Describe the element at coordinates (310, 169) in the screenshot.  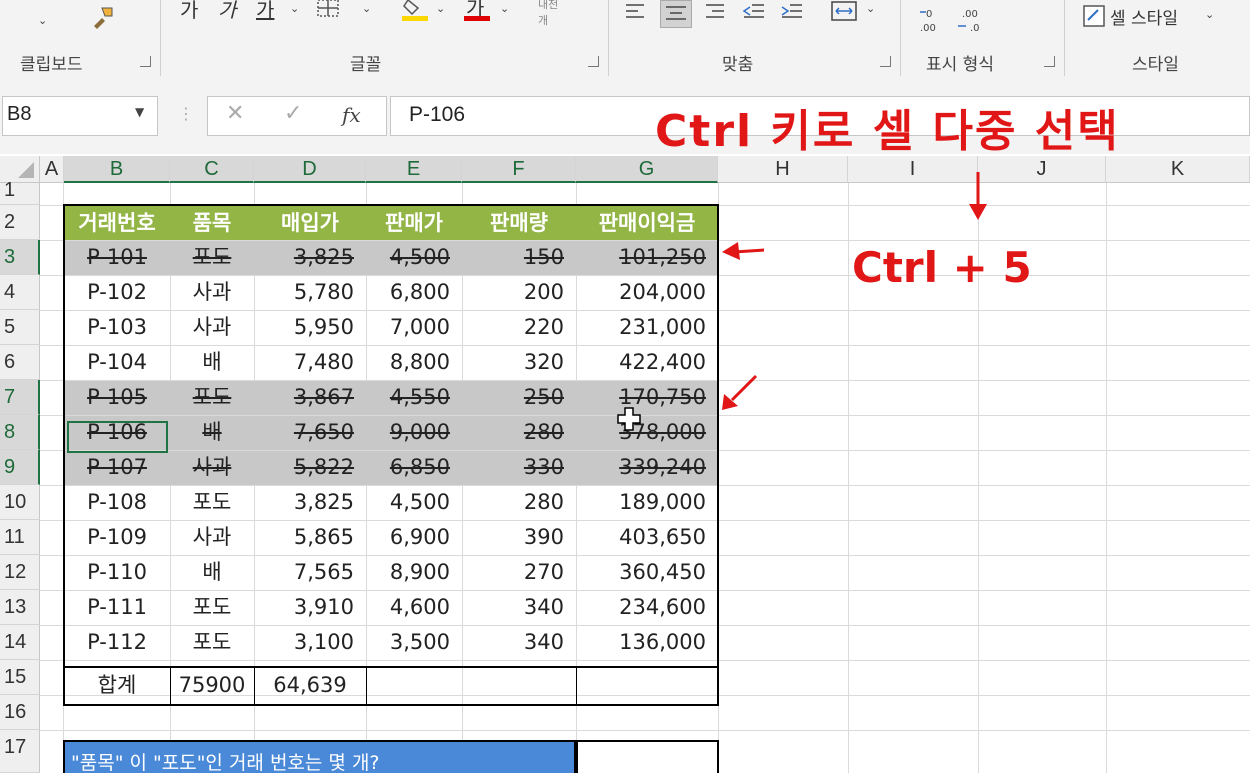
I see `col-header-d: D` at that location.